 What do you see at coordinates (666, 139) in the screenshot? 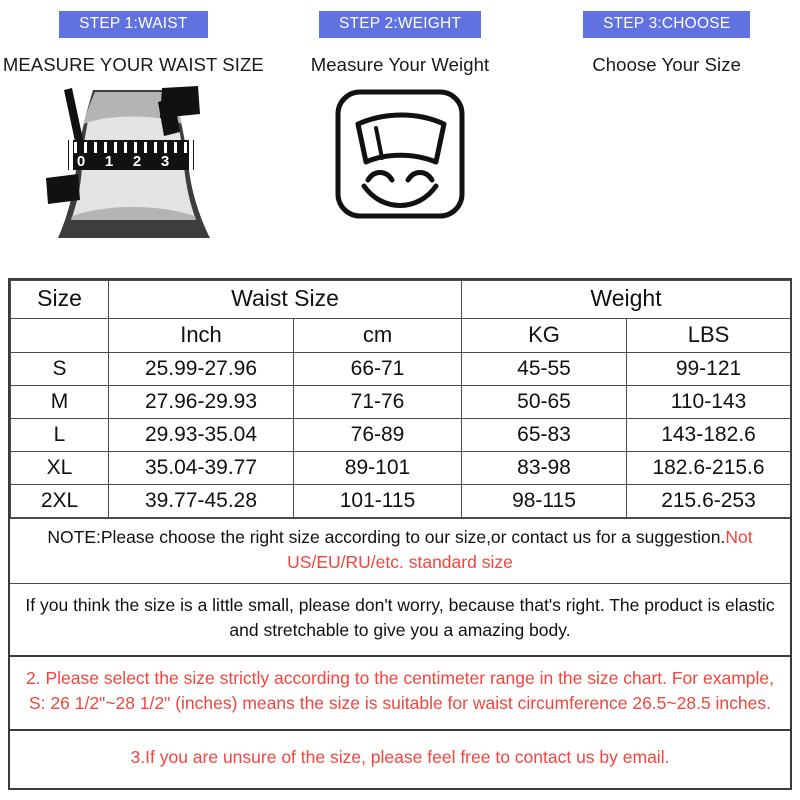
I see `step-column-3: STEP 3:CHOOSE Choose Your Size` at bounding box center [666, 139].